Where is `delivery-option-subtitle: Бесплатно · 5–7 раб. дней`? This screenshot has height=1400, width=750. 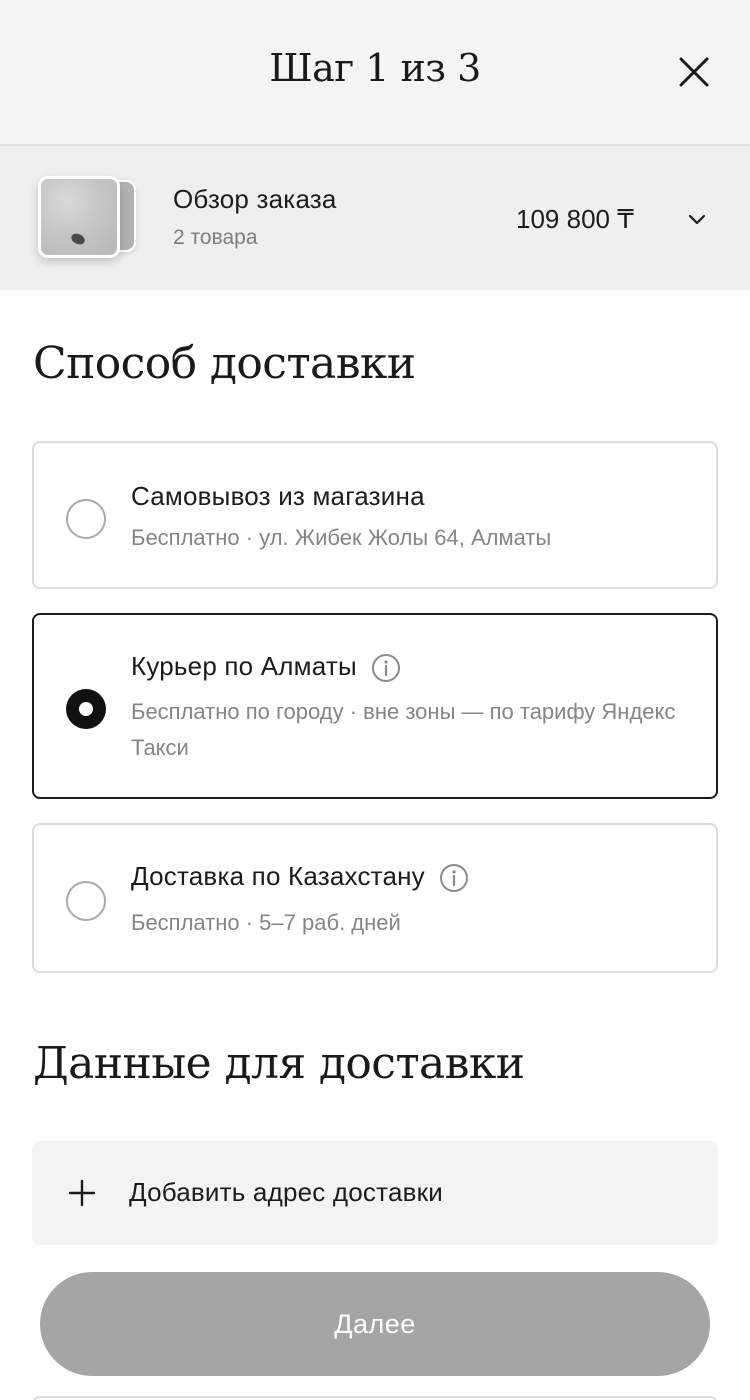
delivery-option-subtitle: Бесплатно · 5–7 раб. дней is located at coordinates (266, 922).